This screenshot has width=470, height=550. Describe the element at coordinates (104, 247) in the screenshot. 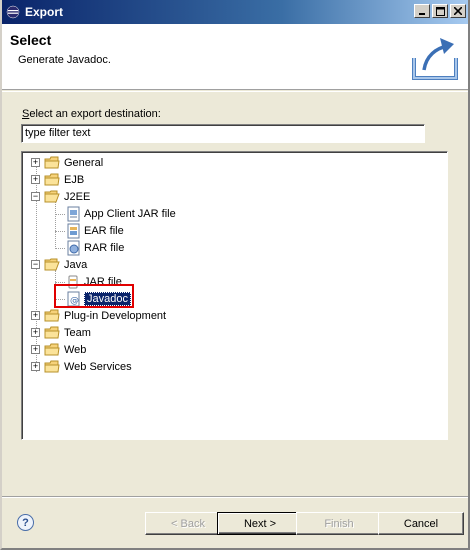

I see `tree-item-label: RAR file` at that location.